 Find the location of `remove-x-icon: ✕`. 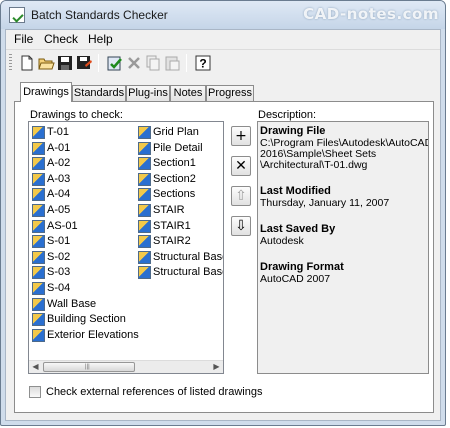

remove-x-icon: ✕ is located at coordinates (241, 166).